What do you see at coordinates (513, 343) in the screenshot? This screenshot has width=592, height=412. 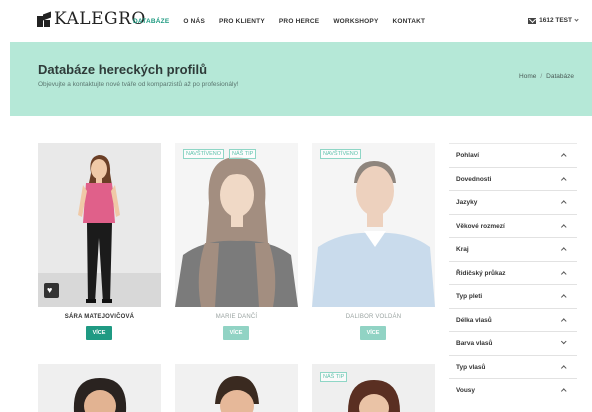 I see `filter-barva-vlasu: Barva vlasů` at bounding box center [513, 343].